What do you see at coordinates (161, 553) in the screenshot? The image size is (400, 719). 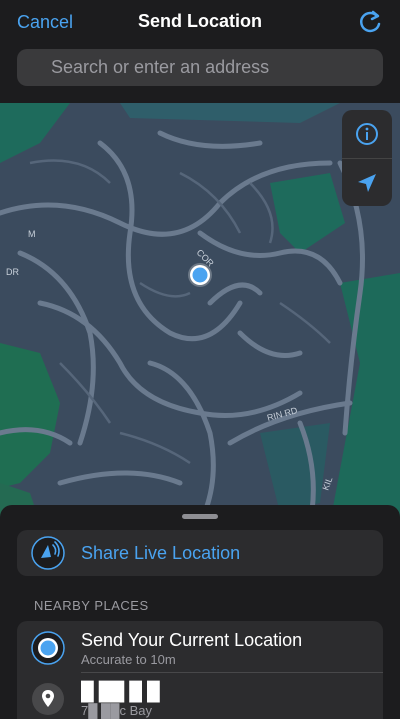 I see `share-live-location-label: Share Live Location` at bounding box center [161, 553].